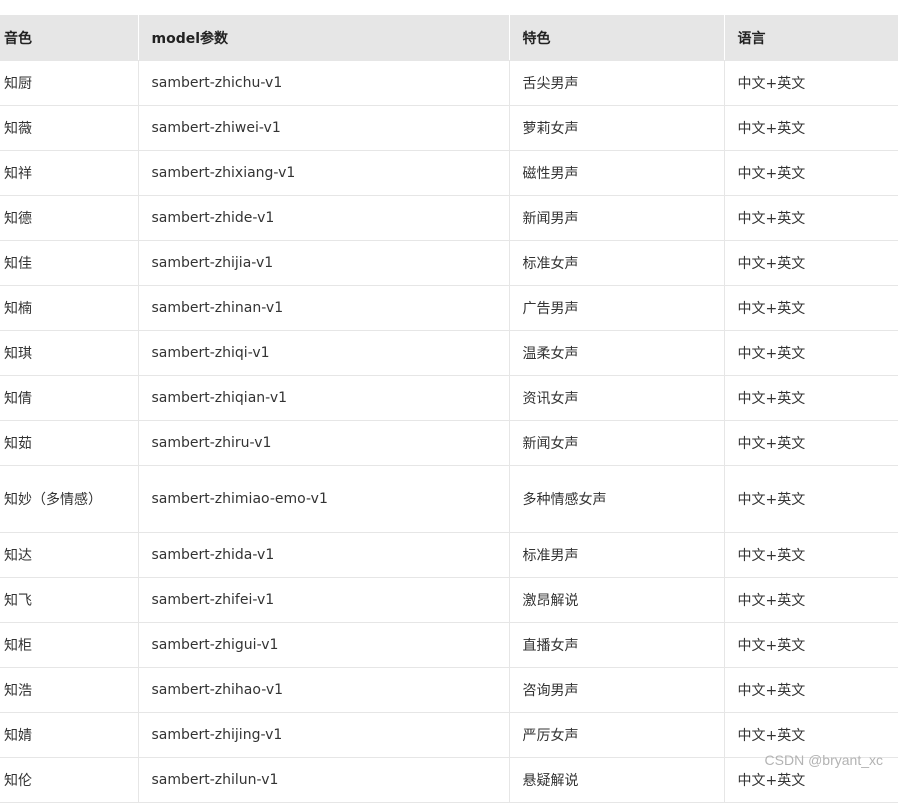 The image size is (898, 803). Describe the element at coordinates (617, 128) in the screenshot. I see `cell-feature: 萝莉女声` at that location.